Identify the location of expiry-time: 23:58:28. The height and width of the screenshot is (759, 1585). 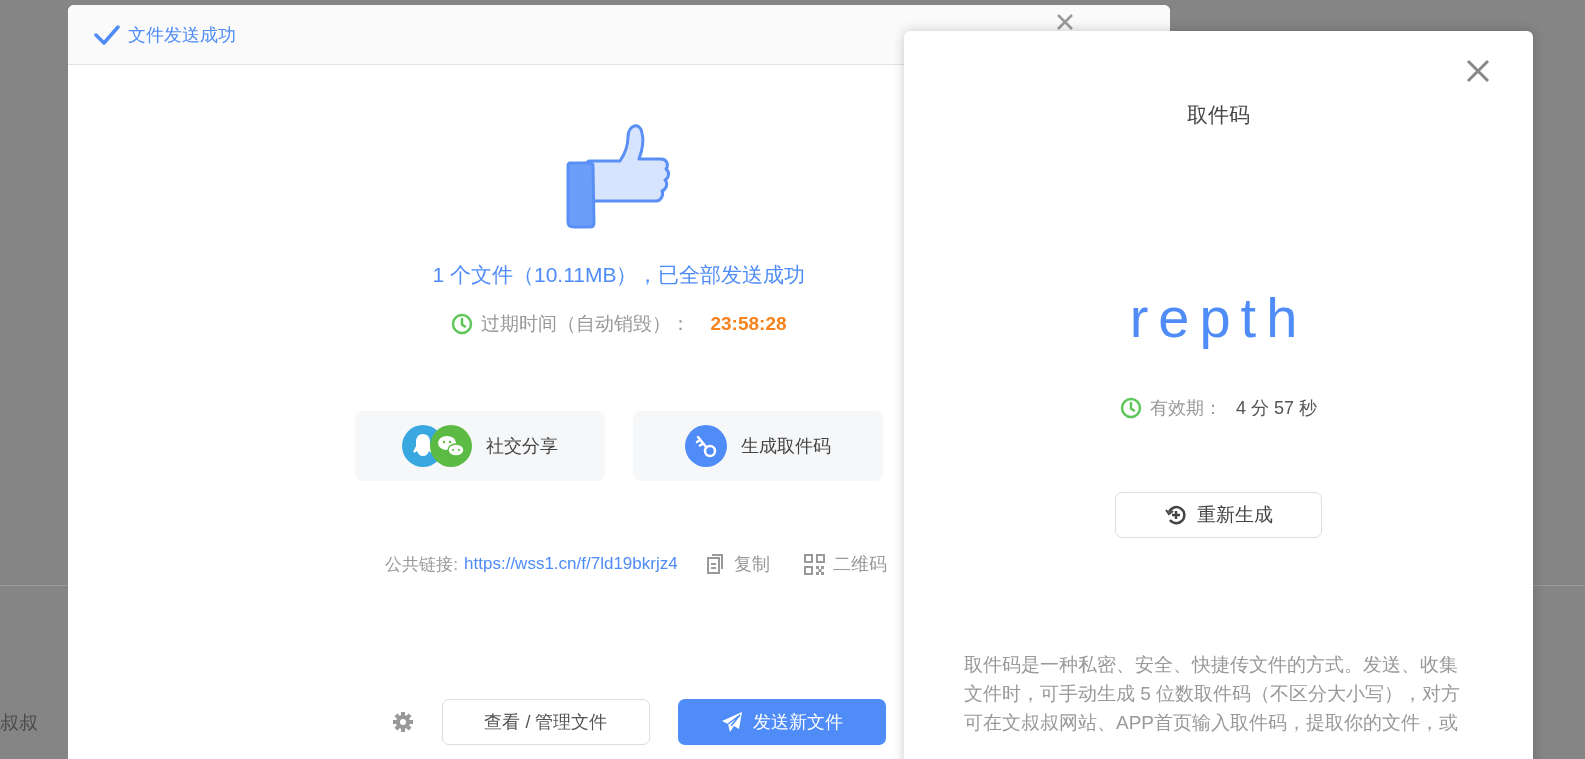
(748, 324).